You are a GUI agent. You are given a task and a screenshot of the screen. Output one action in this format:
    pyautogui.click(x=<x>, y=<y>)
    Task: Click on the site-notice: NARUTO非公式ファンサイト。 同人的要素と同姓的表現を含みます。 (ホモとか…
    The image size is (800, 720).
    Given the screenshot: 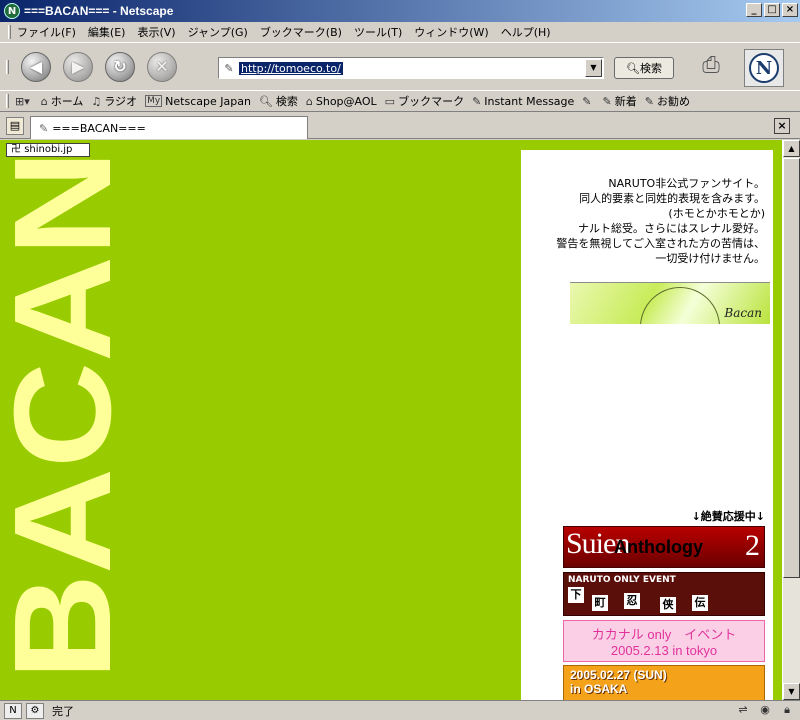 What is the action you would take?
    pyautogui.click(x=660, y=221)
    